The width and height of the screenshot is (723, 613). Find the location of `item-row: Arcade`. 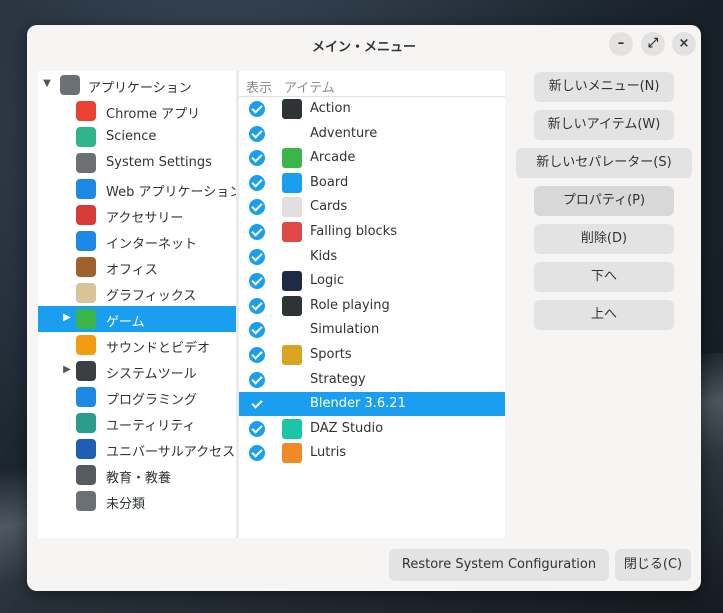

item-row: Arcade is located at coordinates (372, 158).